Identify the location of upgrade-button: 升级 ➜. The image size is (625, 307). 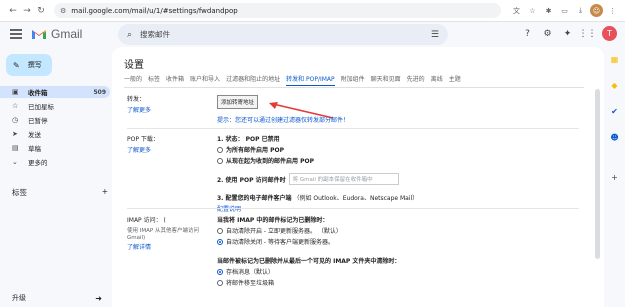
(56, 298).